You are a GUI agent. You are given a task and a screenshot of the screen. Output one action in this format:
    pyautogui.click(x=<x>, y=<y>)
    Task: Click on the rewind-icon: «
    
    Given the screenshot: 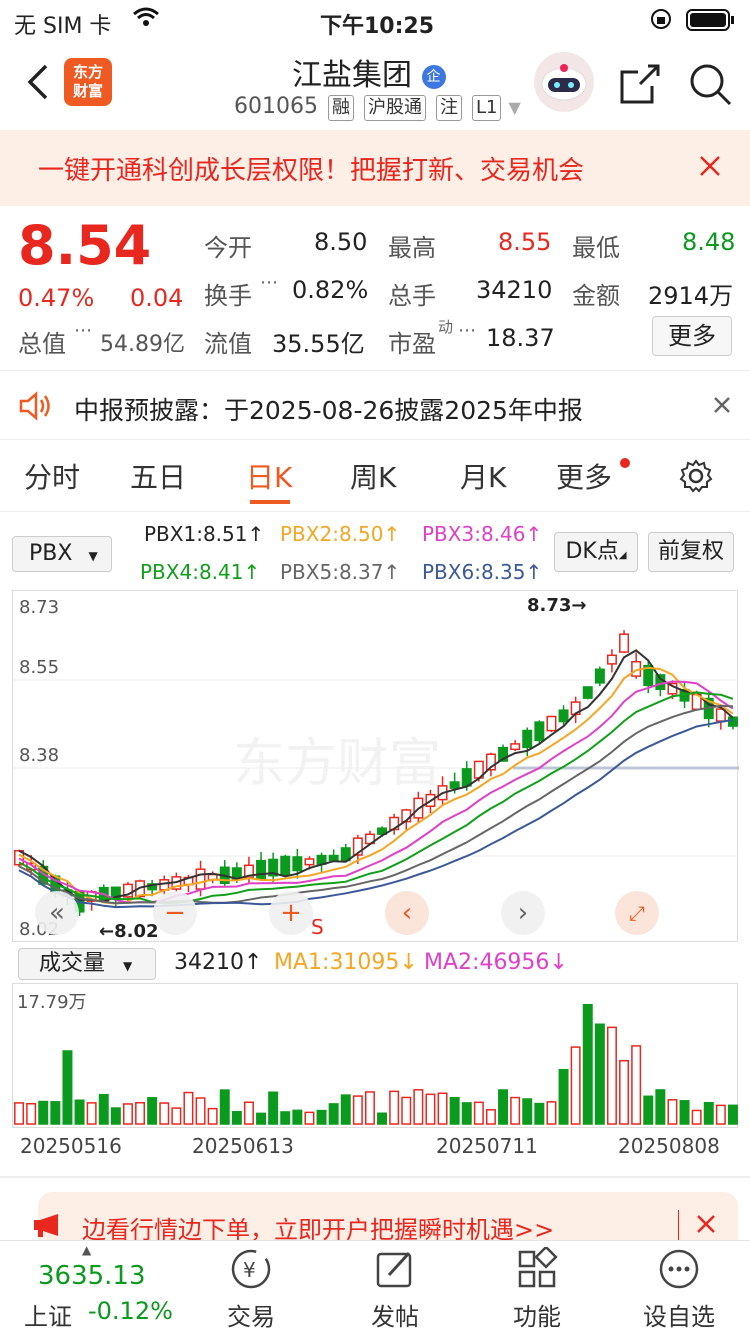 What is the action you would take?
    pyautogui.click(x=57, y=913)
    